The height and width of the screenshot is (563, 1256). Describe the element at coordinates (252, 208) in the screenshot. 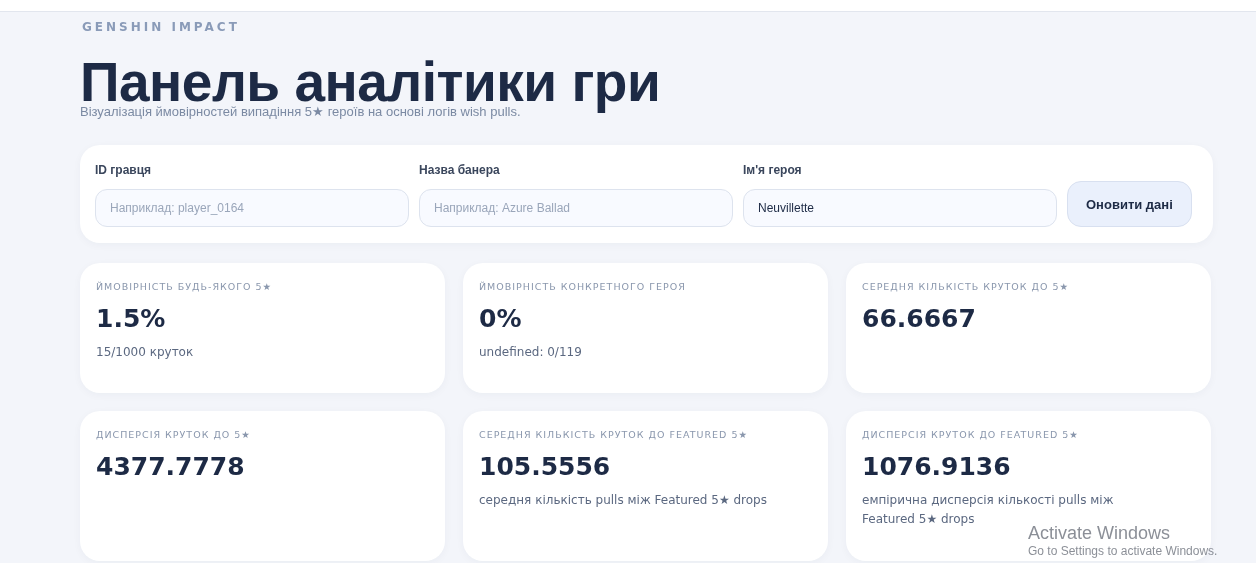

I see `input-field: Наприклад: player_0164` at that location.